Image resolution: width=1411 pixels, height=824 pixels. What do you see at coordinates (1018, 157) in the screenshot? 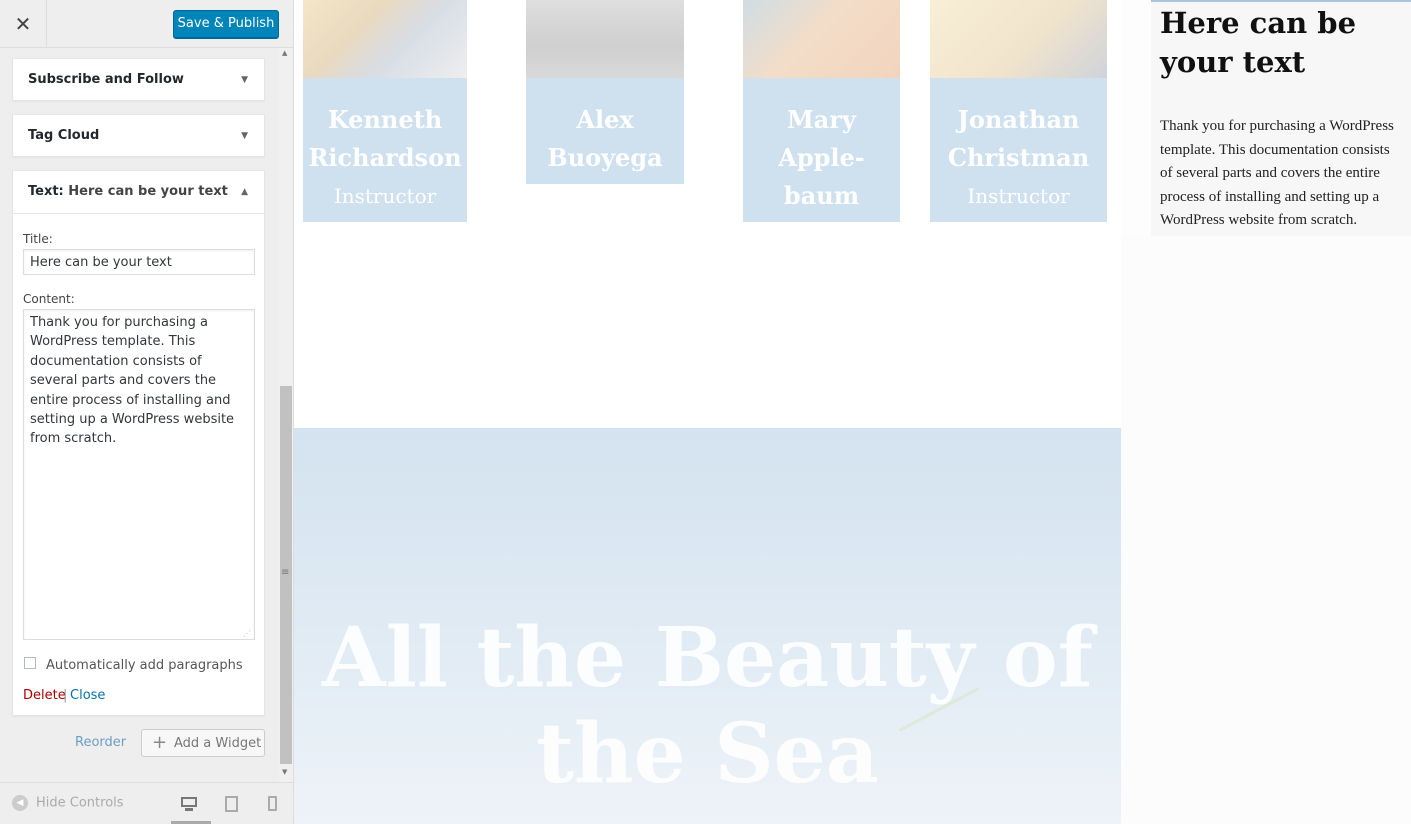
I see `instructor-name: Christman` at bounding box center [1018, 157].